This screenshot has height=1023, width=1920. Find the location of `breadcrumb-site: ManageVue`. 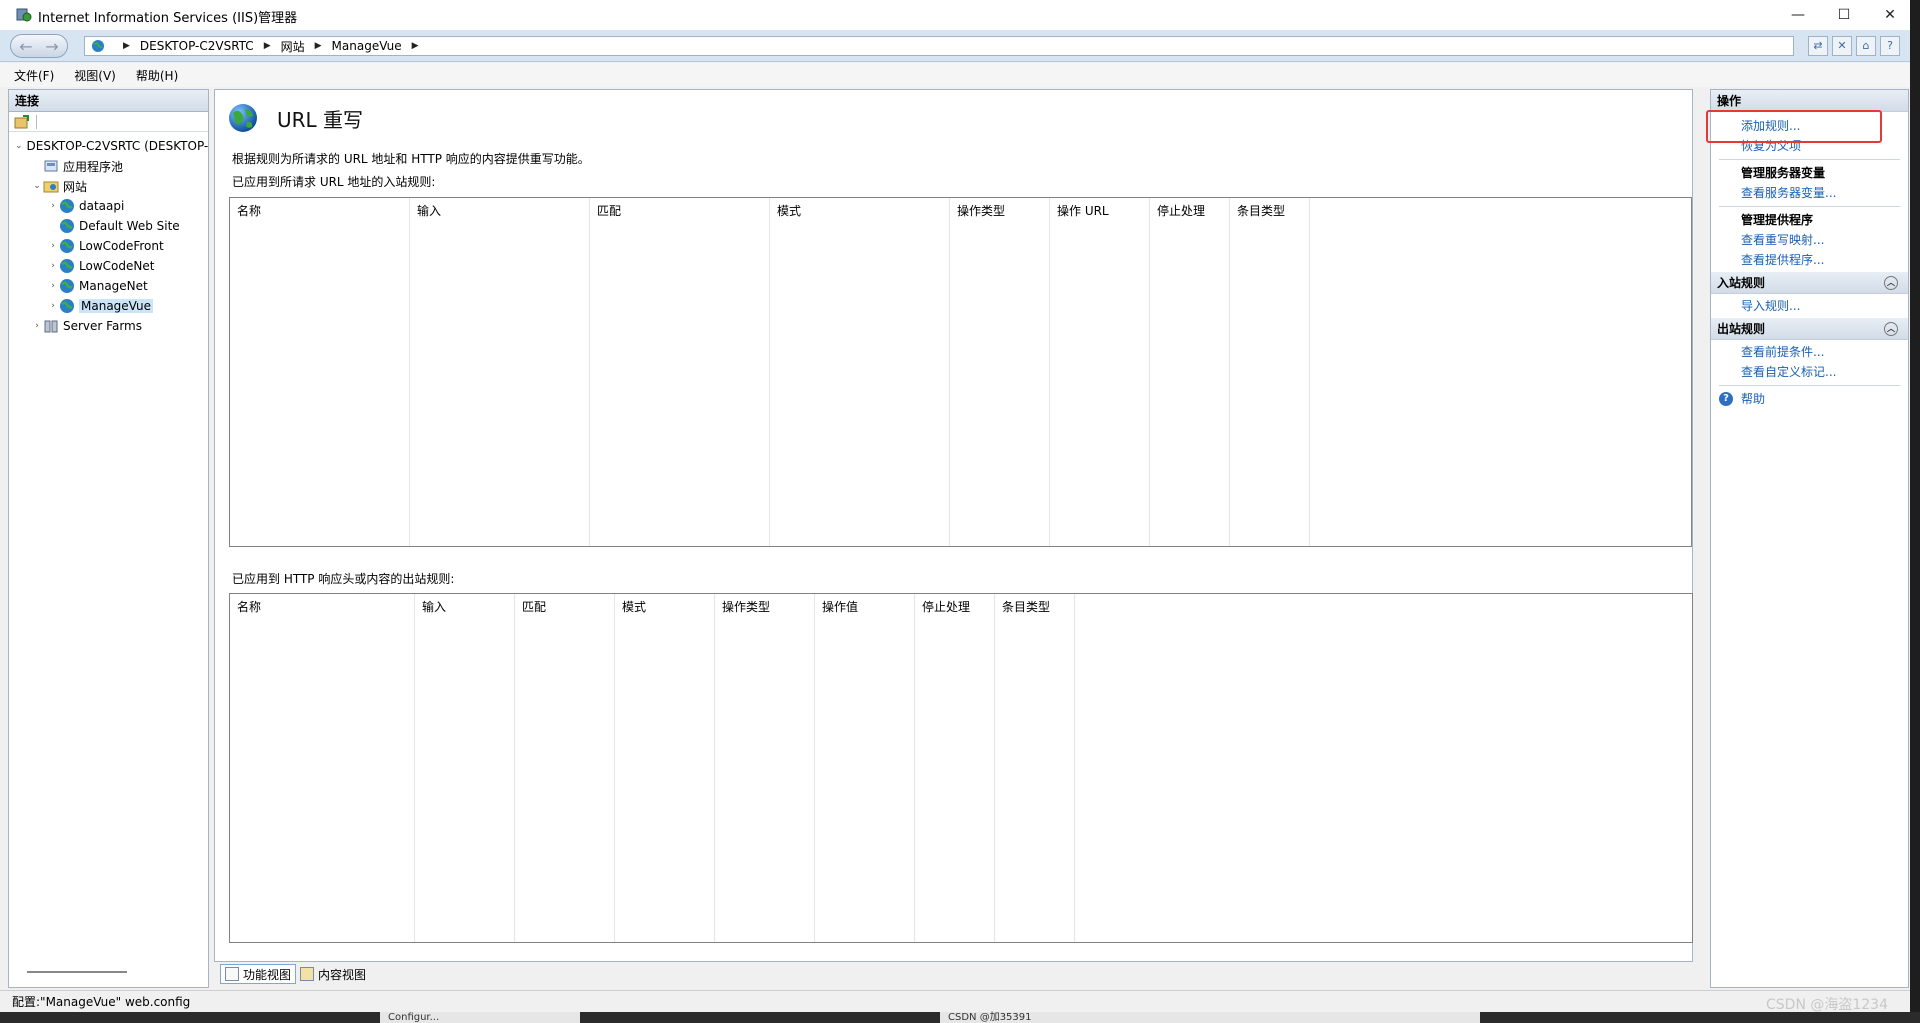

breadcrumb-site: ManageVue is located at coordinates (367, 46).